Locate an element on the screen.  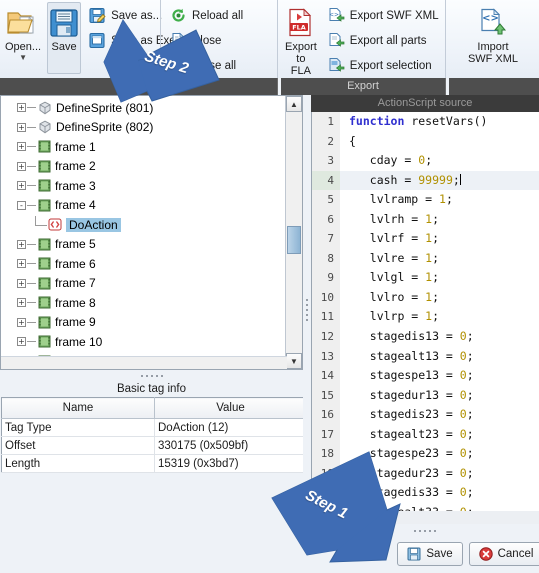
right-horizontal-splitter is located at coordinates (425, 531).